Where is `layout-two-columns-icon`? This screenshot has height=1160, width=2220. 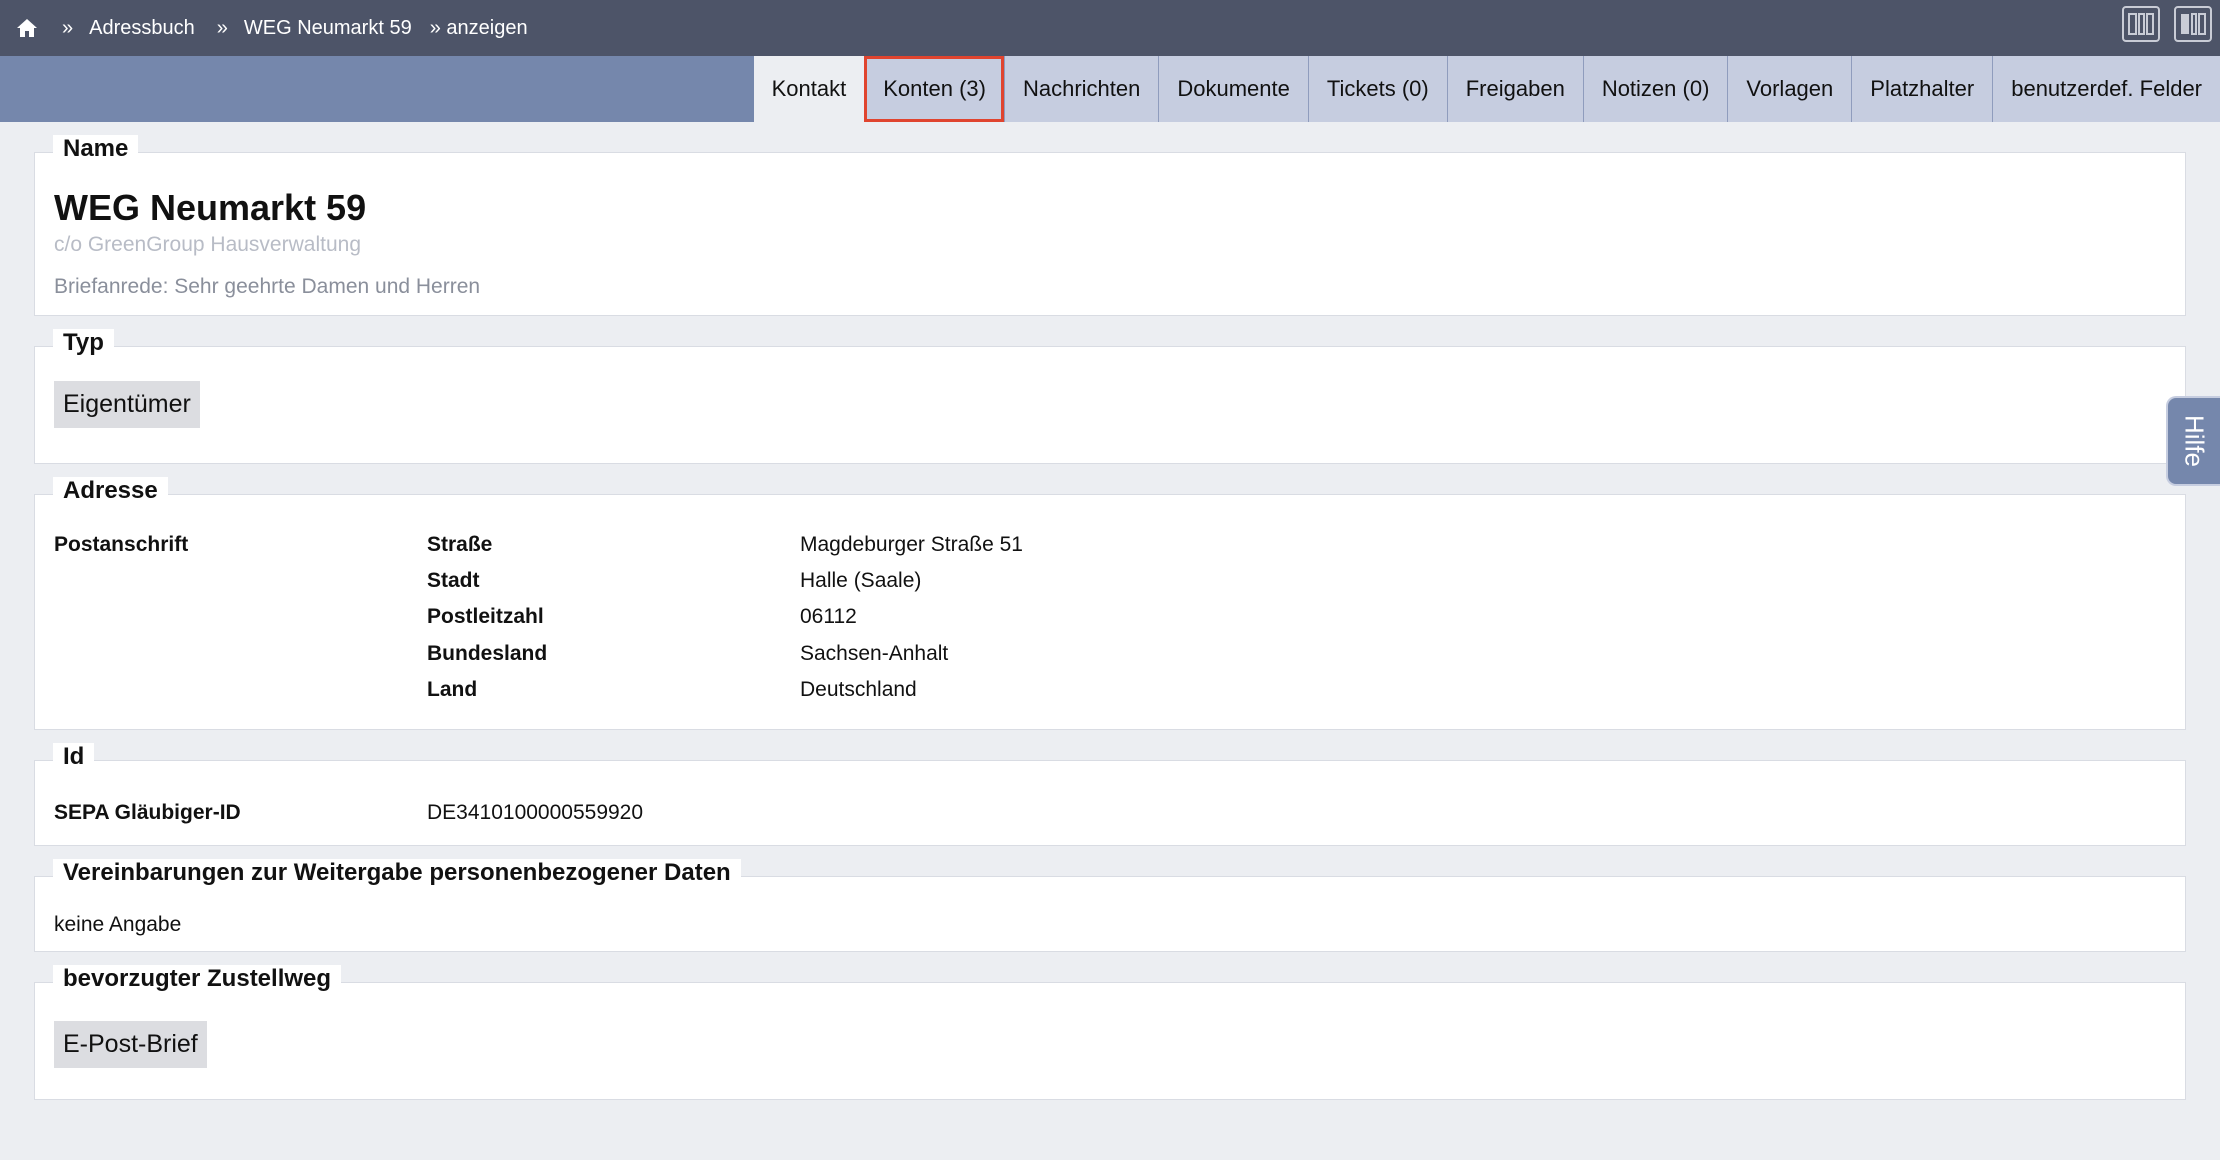 layout-two-columns-icon is located at coordinates (2141, 24).